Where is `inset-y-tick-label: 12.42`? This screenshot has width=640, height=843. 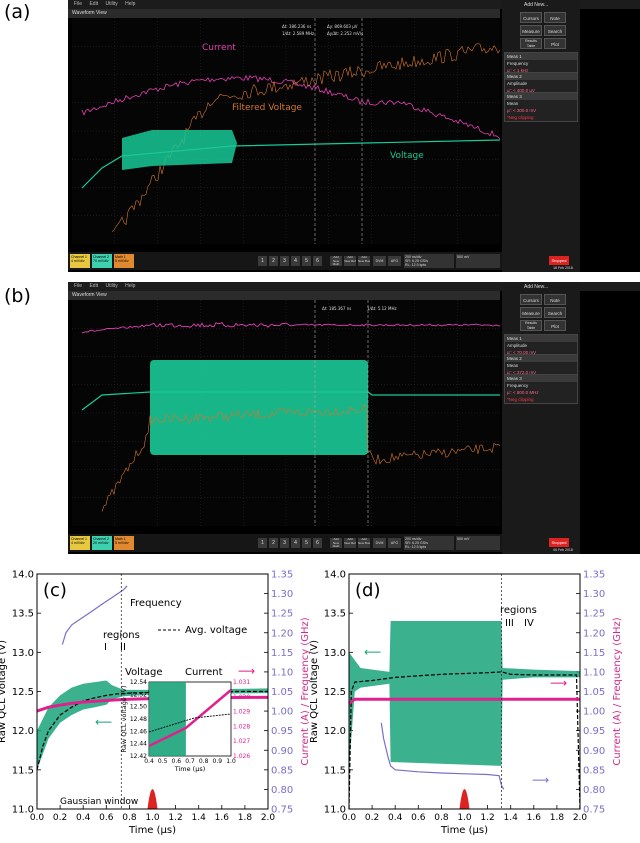 inset-y-tick-label: 12.42 is located at coordinates (138, 756).